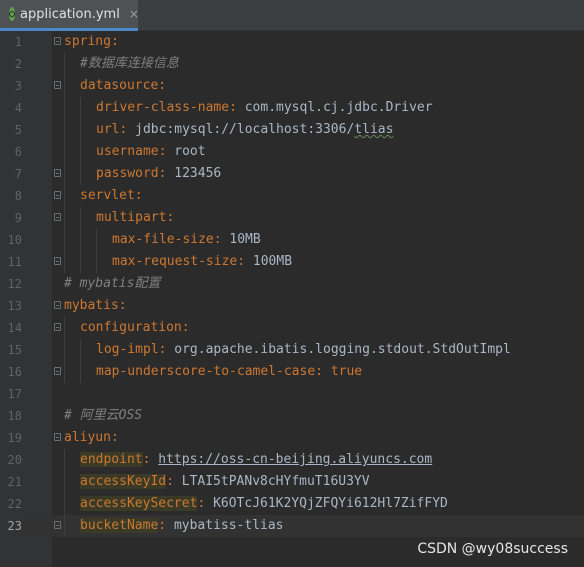 The image size is (584, 567). I want to click on code-line: 14 configuration:, so click(292, 328).